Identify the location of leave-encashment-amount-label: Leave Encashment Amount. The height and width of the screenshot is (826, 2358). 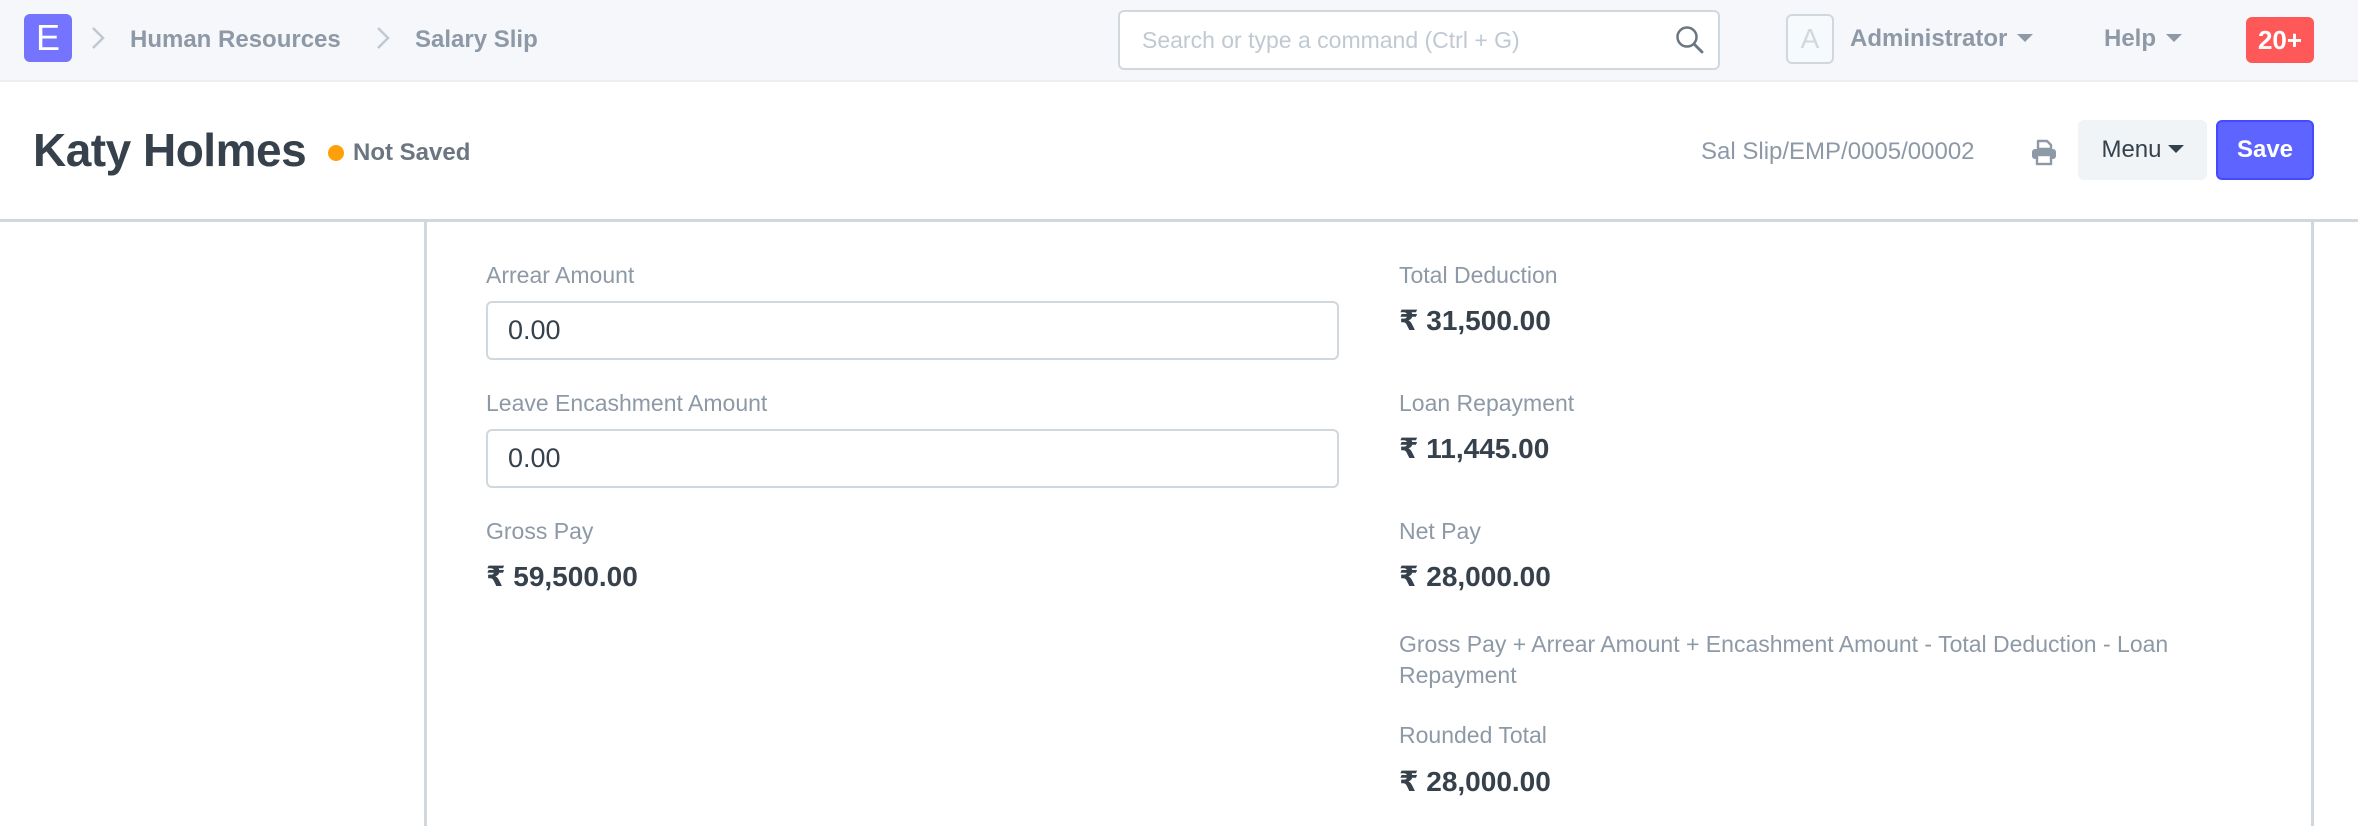
(627, 403).